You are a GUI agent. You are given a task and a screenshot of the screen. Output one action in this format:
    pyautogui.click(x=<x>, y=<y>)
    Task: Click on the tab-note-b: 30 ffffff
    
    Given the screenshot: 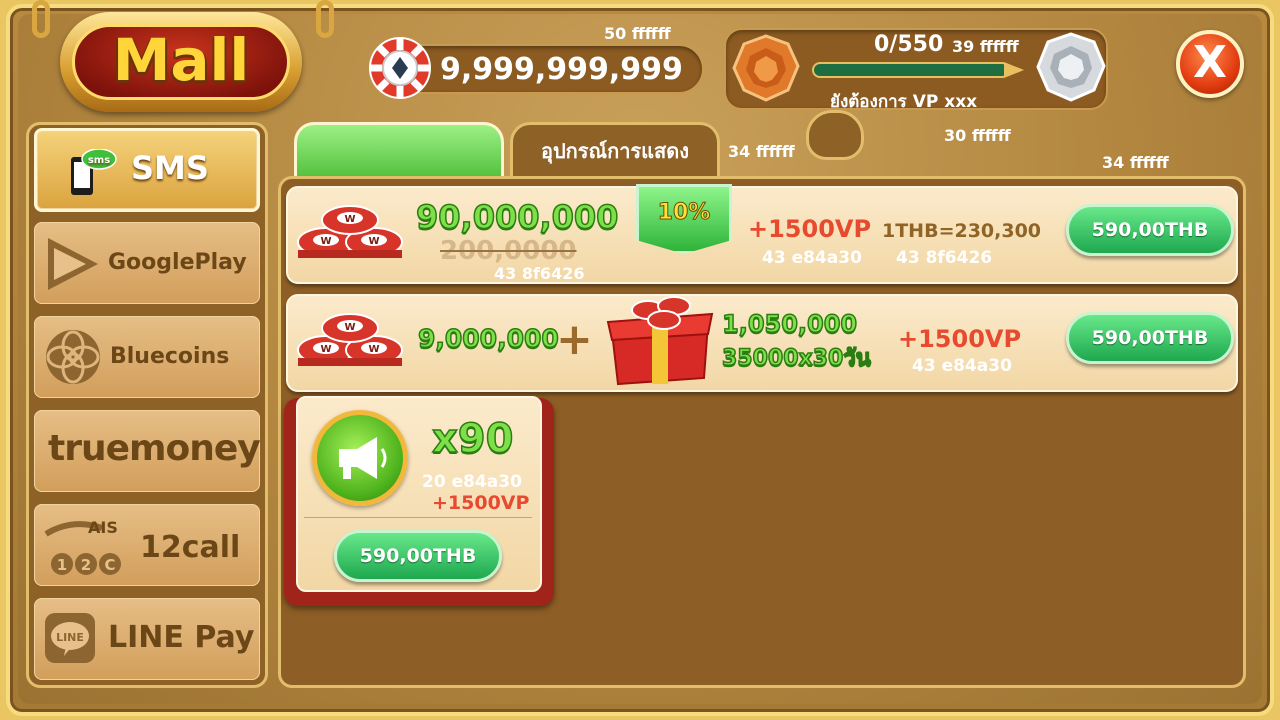 What is the action you would take?
    pyautogui.click(x=977, y=135)
    